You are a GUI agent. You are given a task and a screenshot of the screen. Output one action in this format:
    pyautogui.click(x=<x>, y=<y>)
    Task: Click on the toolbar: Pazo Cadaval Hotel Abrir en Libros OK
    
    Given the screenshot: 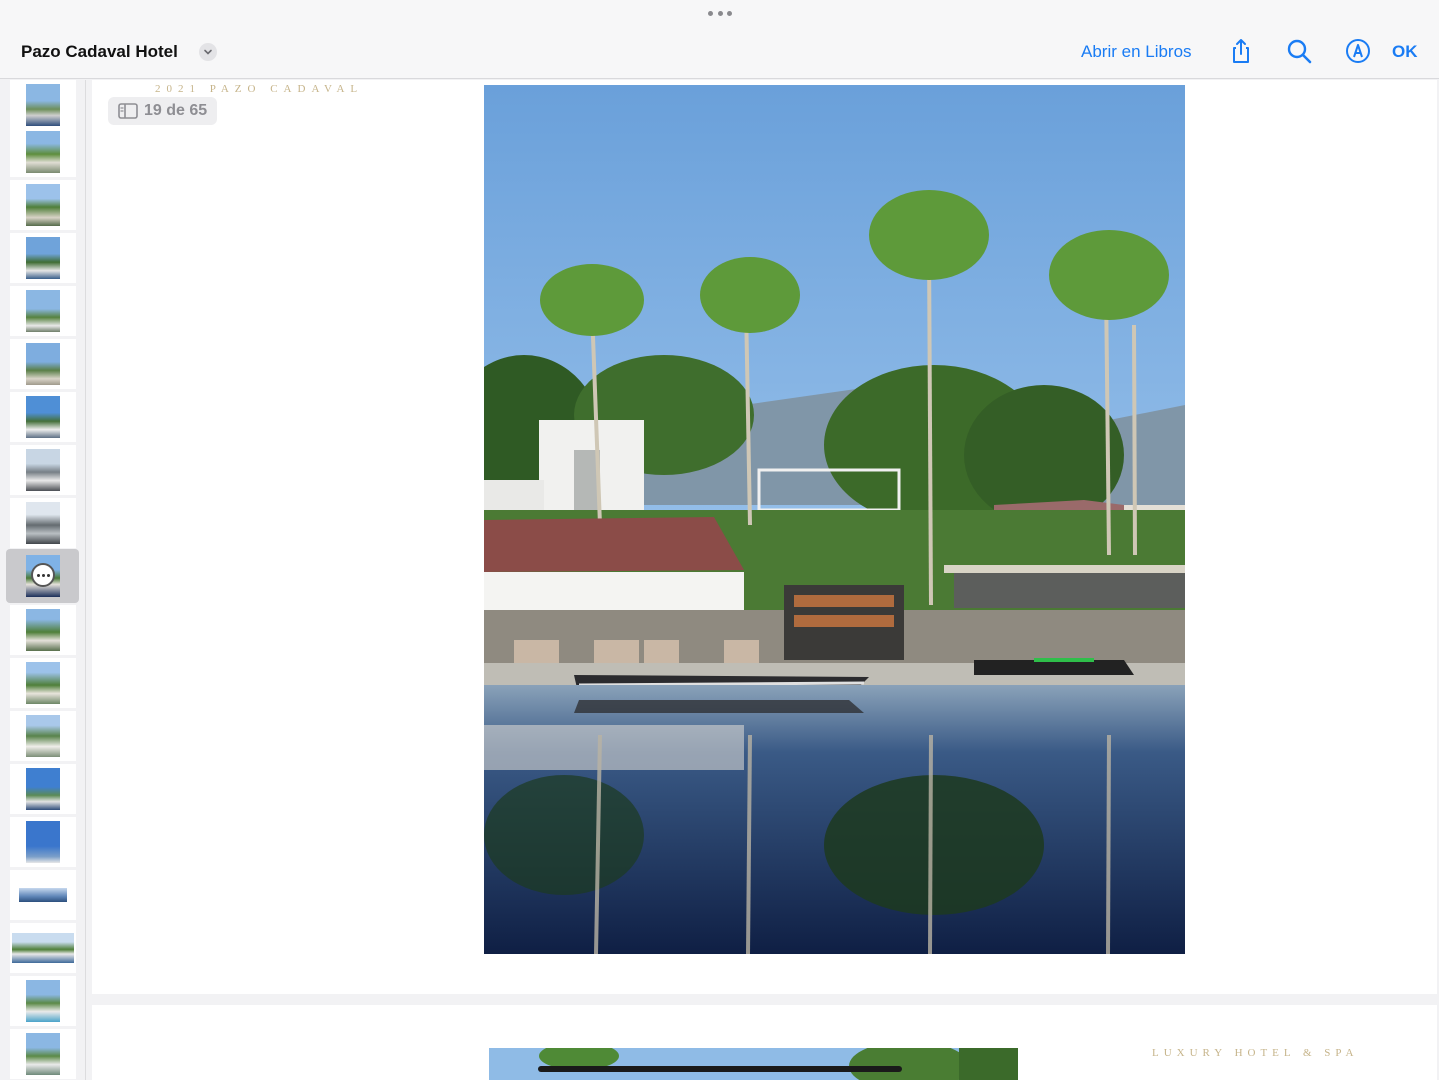 What is the action you would take?
    pyautogui.click(x=719, y=39)
    